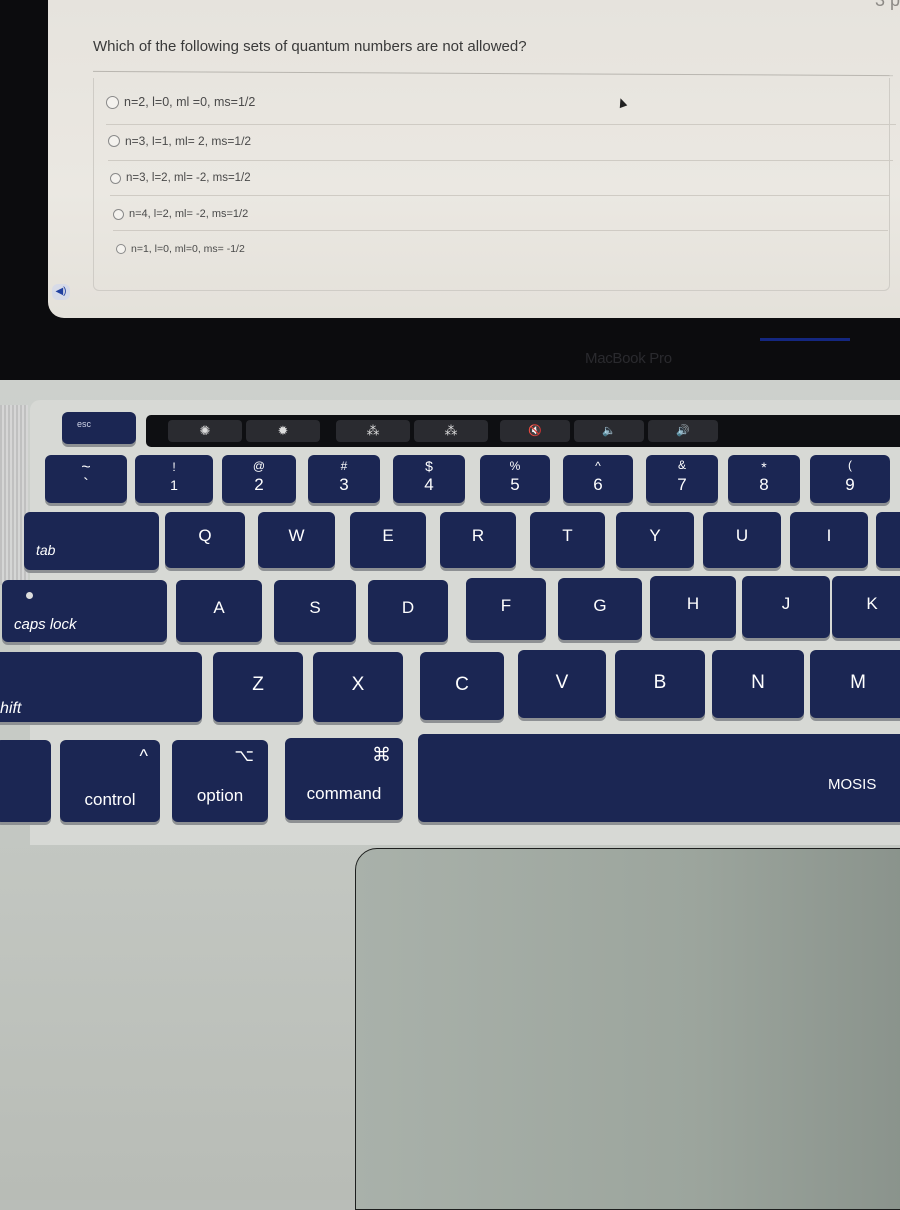  I want to click on key-n: N, so click(758, 684).